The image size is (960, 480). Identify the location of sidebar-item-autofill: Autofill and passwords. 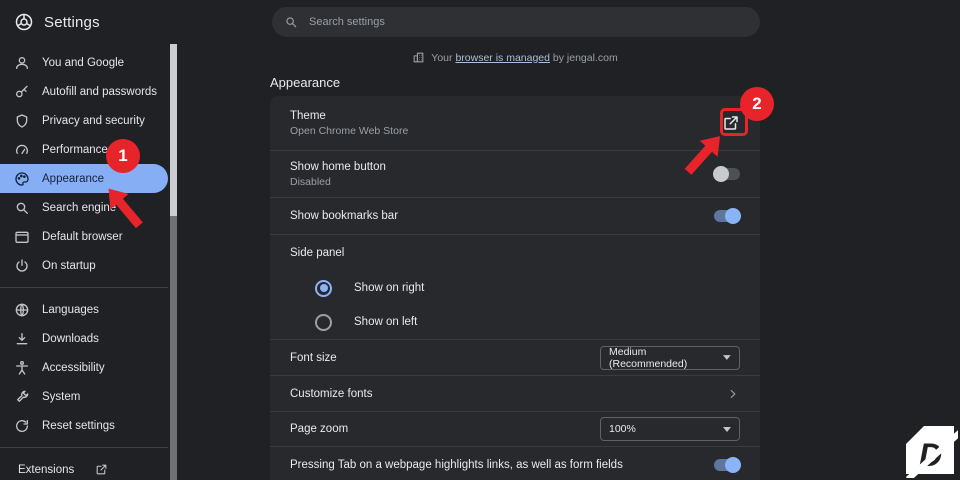
(84, 91).